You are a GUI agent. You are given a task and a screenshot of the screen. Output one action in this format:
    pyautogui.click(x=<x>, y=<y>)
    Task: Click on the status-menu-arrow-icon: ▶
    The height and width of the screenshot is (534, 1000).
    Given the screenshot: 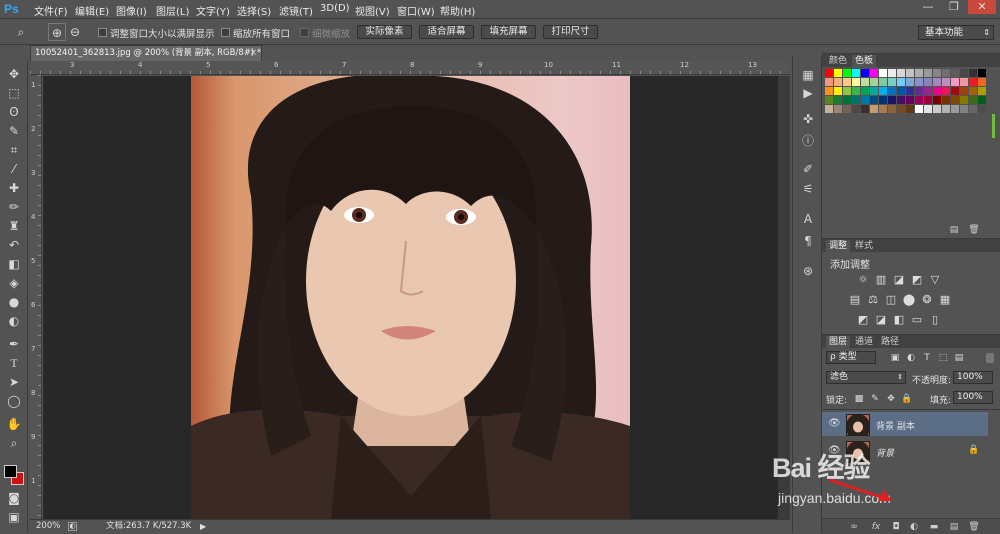 What is the action you would take?
    pyautogui.click(x=203, y=526)
    